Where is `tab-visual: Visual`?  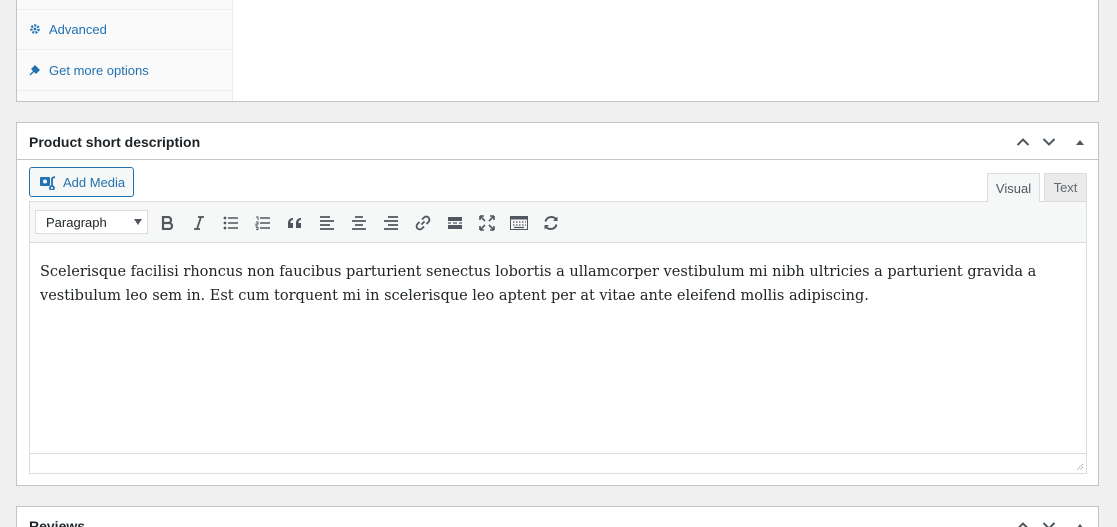 tab-visual: Visual is located at coordinates (1013, 187).